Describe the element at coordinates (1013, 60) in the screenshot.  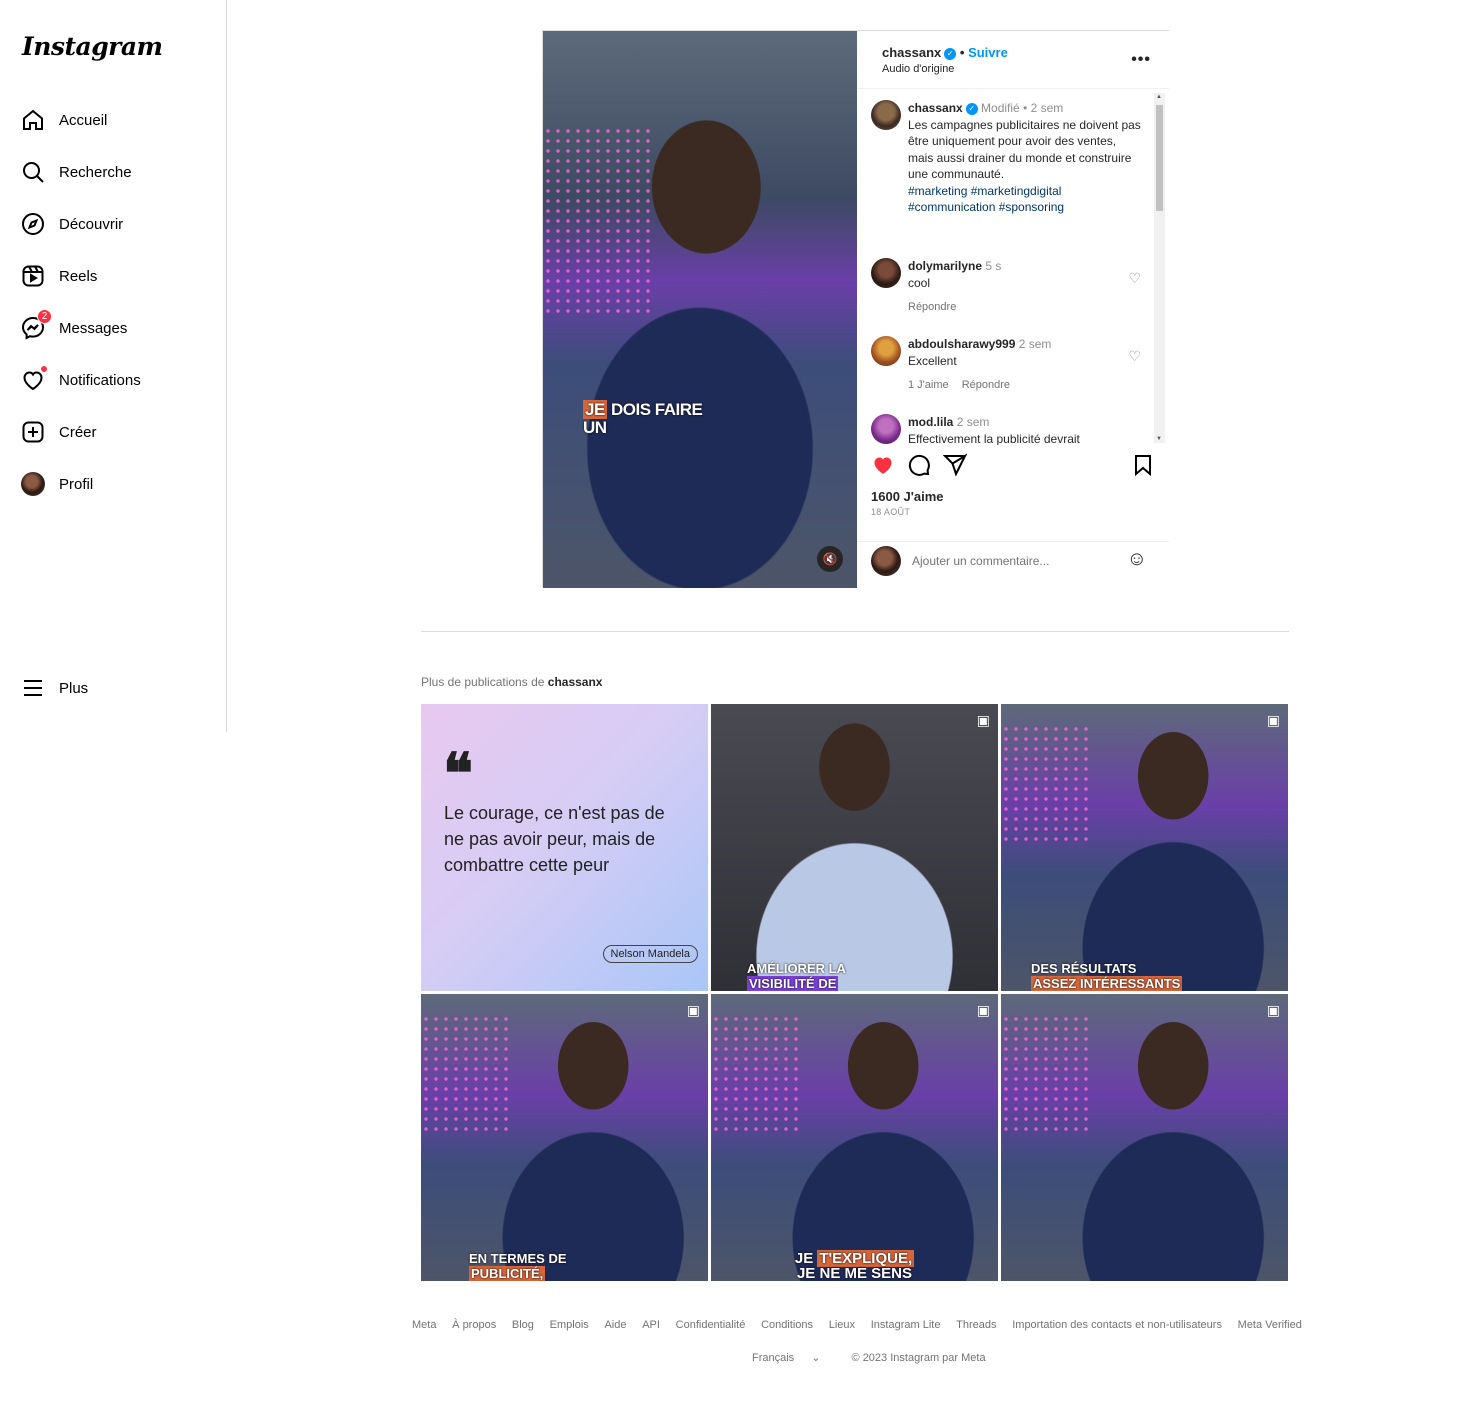
I see `post-header: chassanx ✓ • Suivre Audio d'origine •••` at that location.